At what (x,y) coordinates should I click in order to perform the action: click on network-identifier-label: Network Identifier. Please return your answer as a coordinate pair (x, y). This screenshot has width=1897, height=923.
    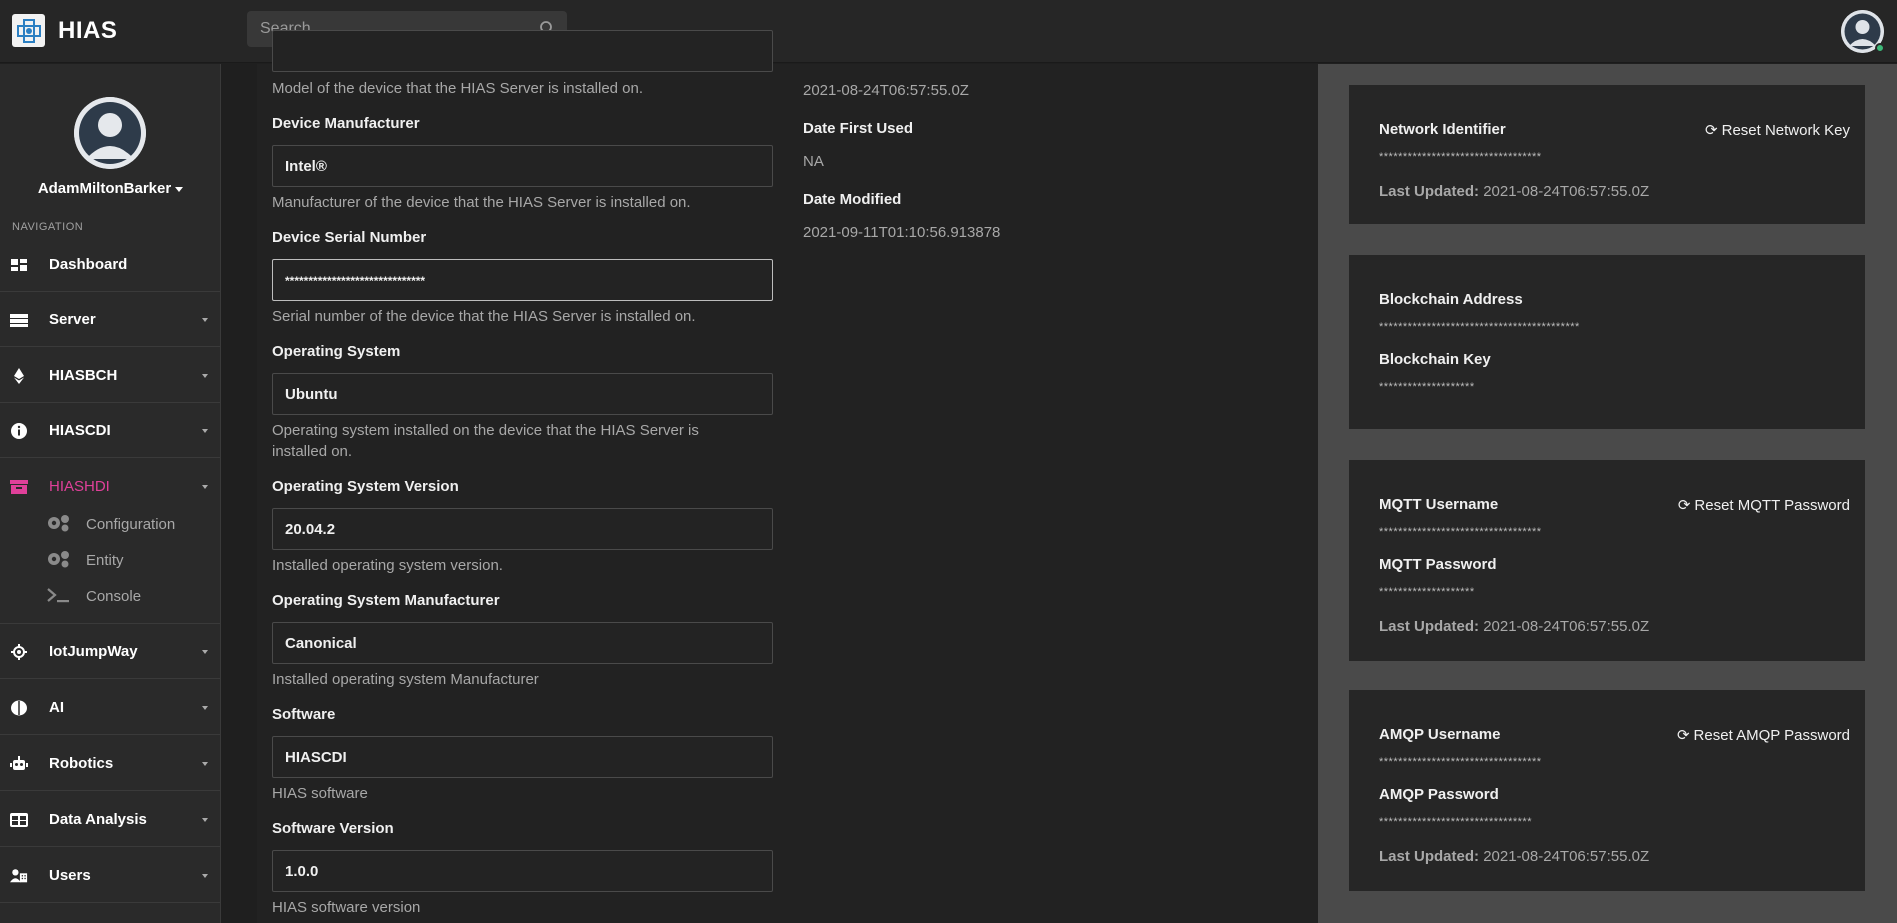
    Looking at the image, I should click on (1442, 129).